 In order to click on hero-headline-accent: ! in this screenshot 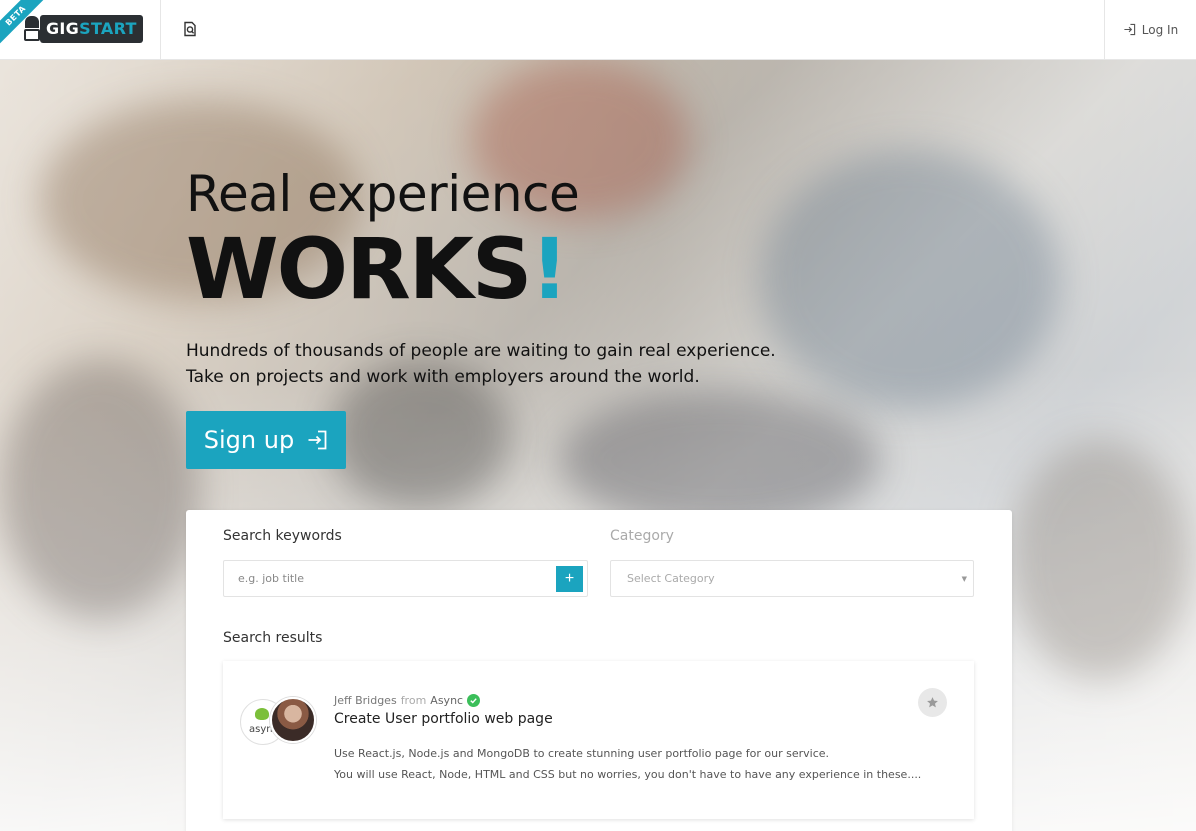, I will do `click(549, 269)`.